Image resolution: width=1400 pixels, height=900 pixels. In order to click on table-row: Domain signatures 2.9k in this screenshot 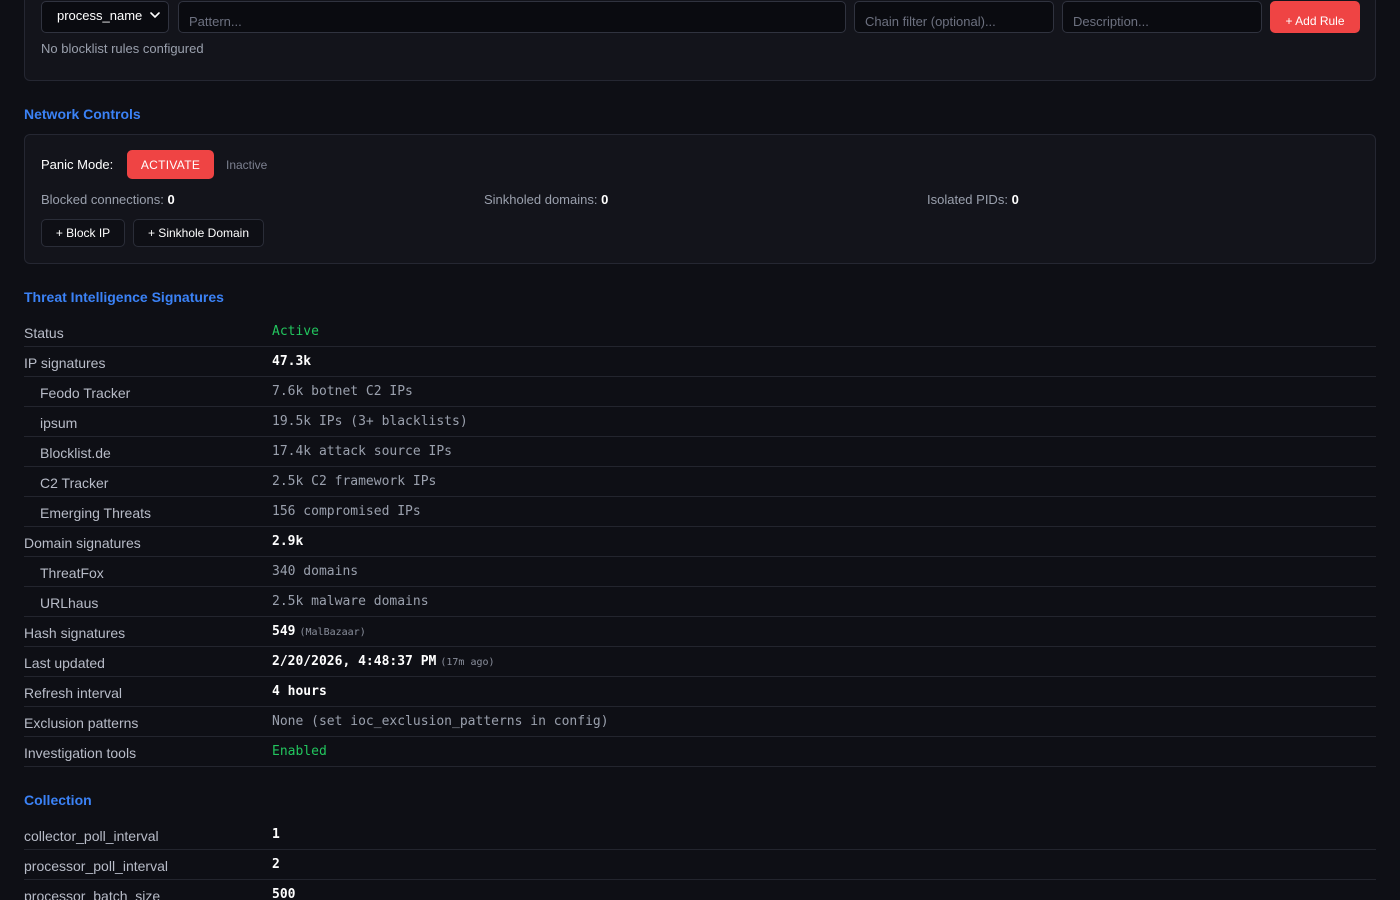, I will do `click(700, 542)`.